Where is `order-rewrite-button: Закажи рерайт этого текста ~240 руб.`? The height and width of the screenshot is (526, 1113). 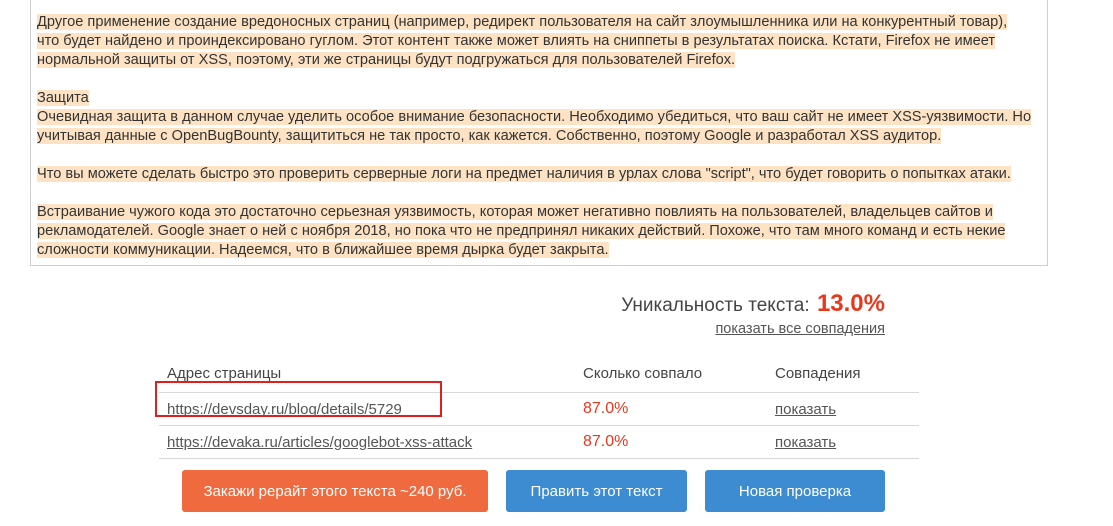 order-rewrite-button: Закажи рерайт этого текста ~240 руб. is located at coordinates (335, 491).